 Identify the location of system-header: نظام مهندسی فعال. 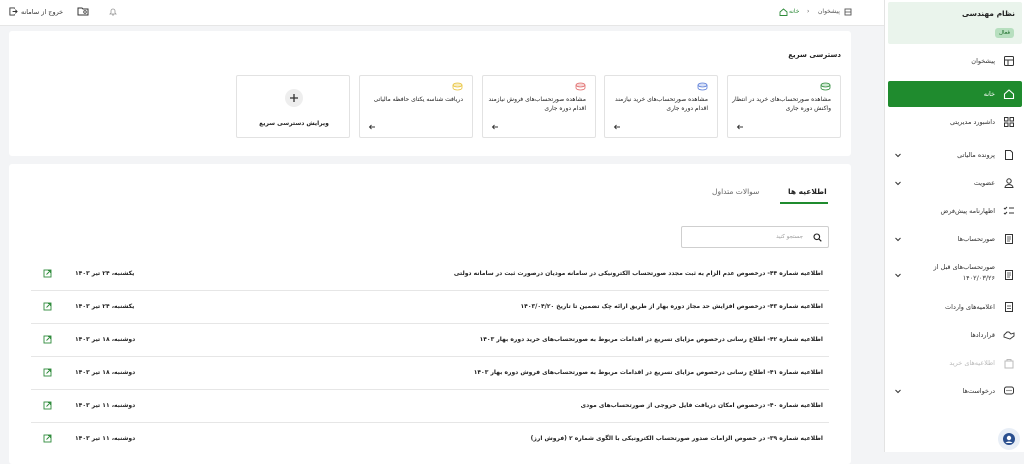
(955, 23).